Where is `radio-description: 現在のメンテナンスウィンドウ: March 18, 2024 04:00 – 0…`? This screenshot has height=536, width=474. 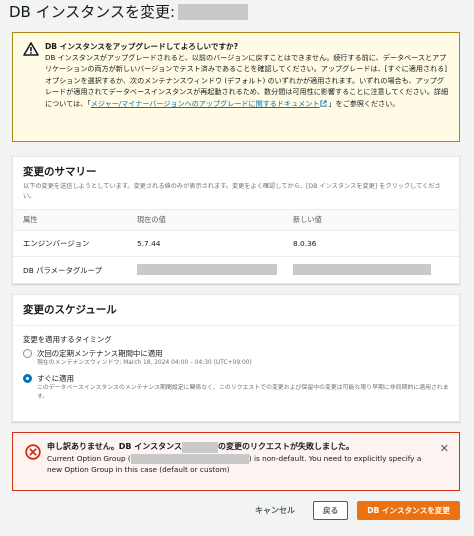
radio-description: 現在のメンテナンスウィンドウ: March 18, 2024 04:00 – 0… is located at coordinates (144, 363).